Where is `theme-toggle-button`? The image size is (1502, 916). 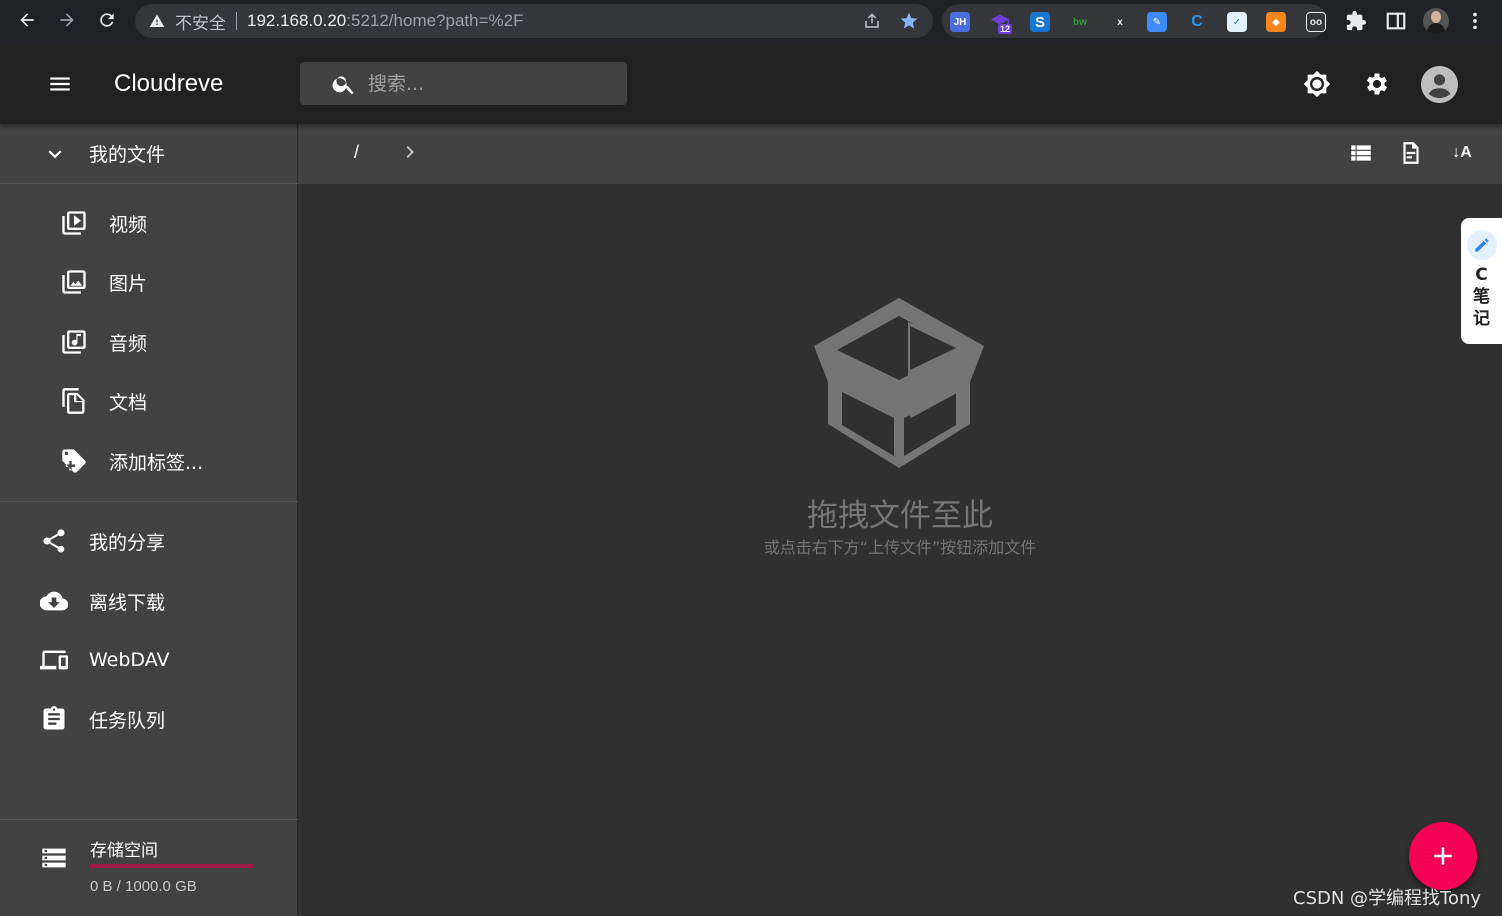 theme-toggle-button is located at coordinates (1317, 84).